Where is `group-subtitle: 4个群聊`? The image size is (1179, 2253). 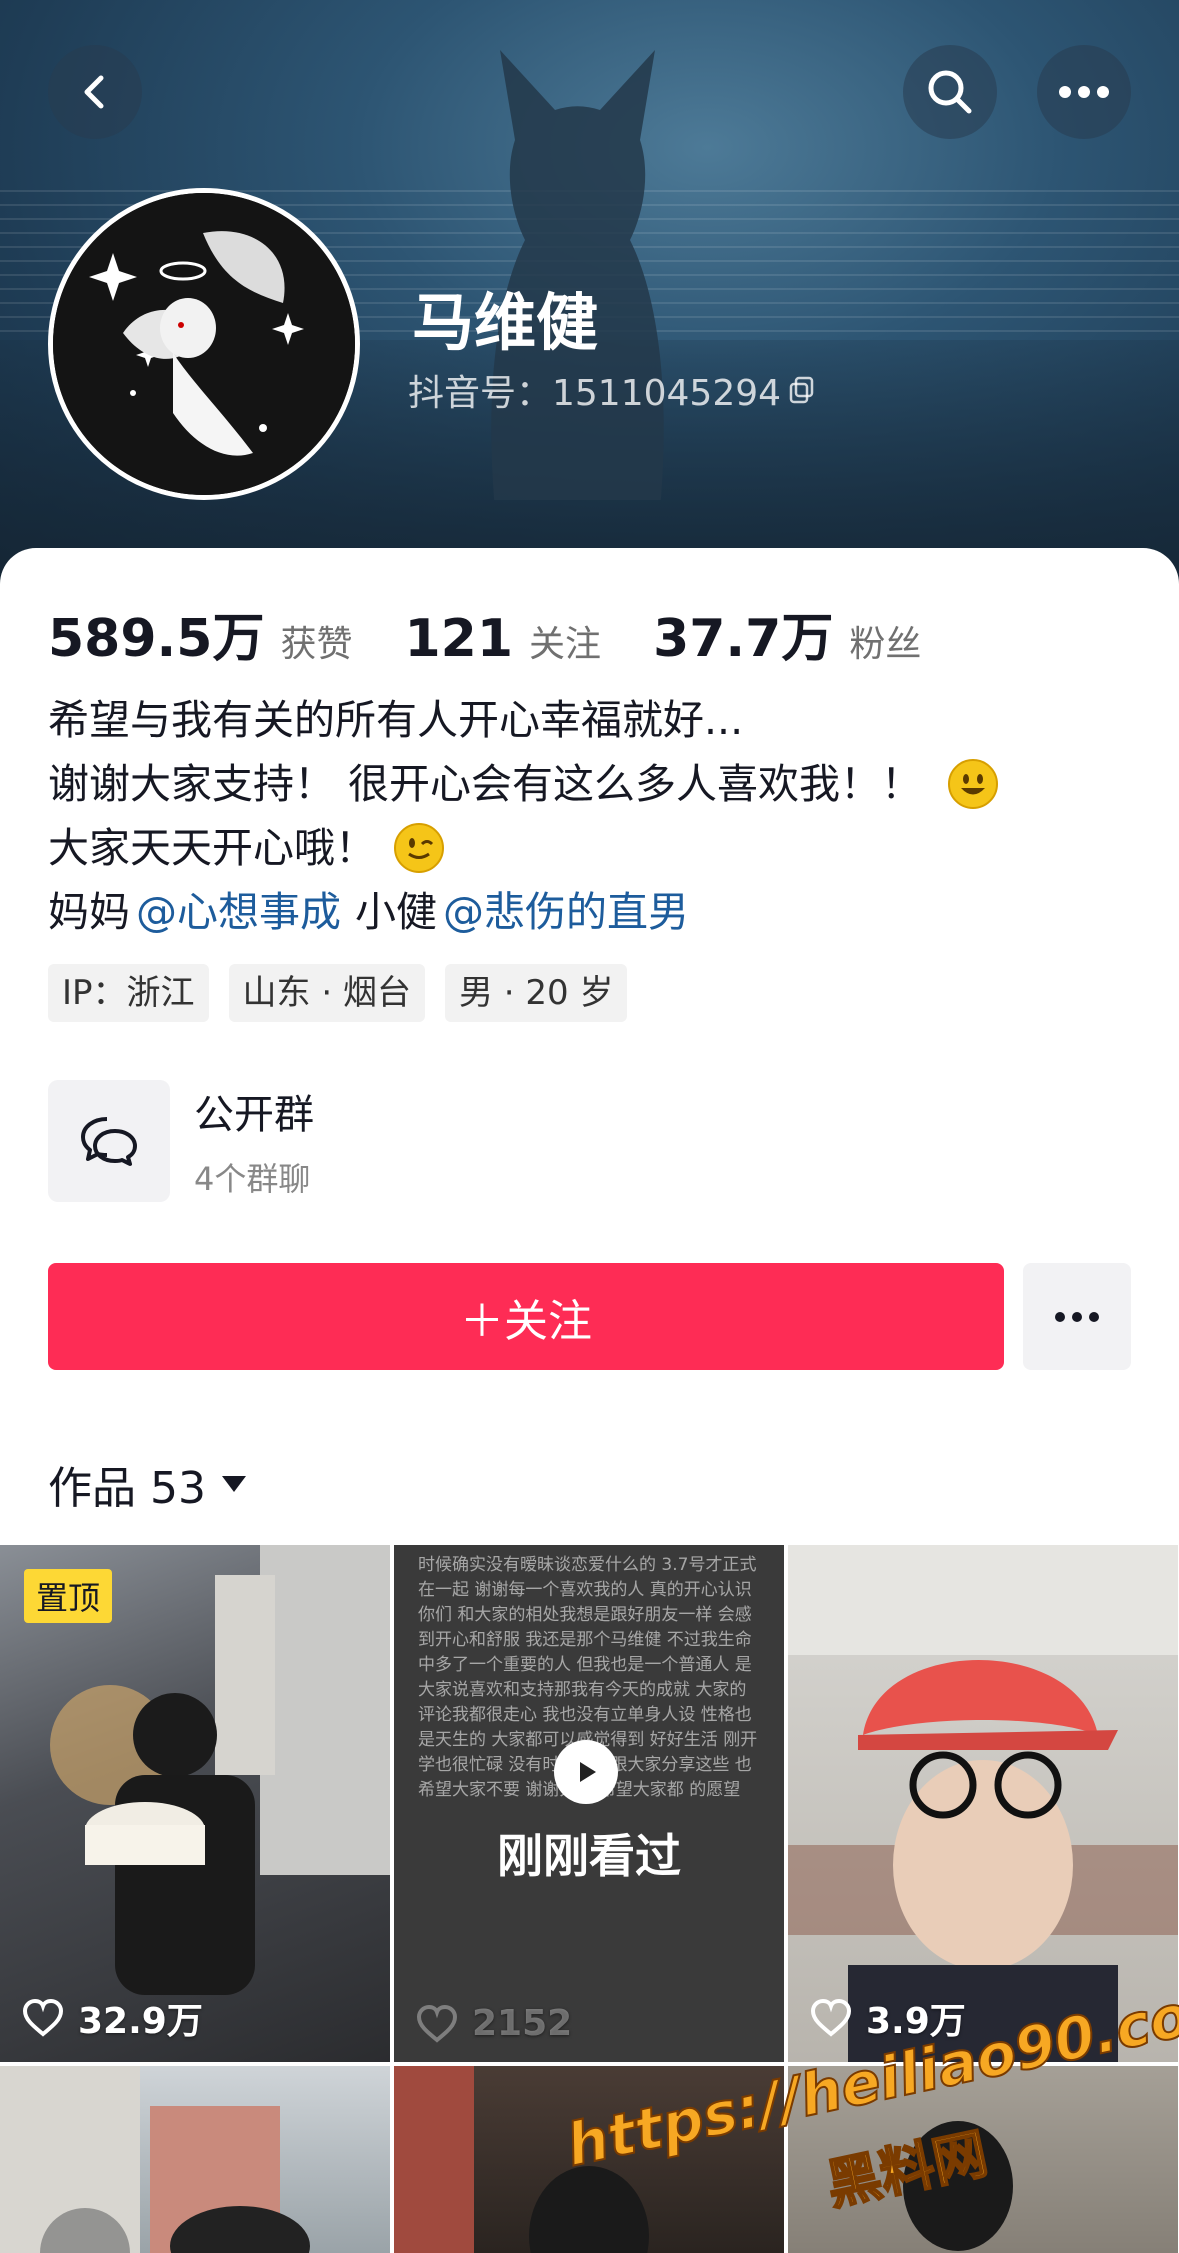
group-subtitle: 4个群聊 is located at coordinates (252, 1179).